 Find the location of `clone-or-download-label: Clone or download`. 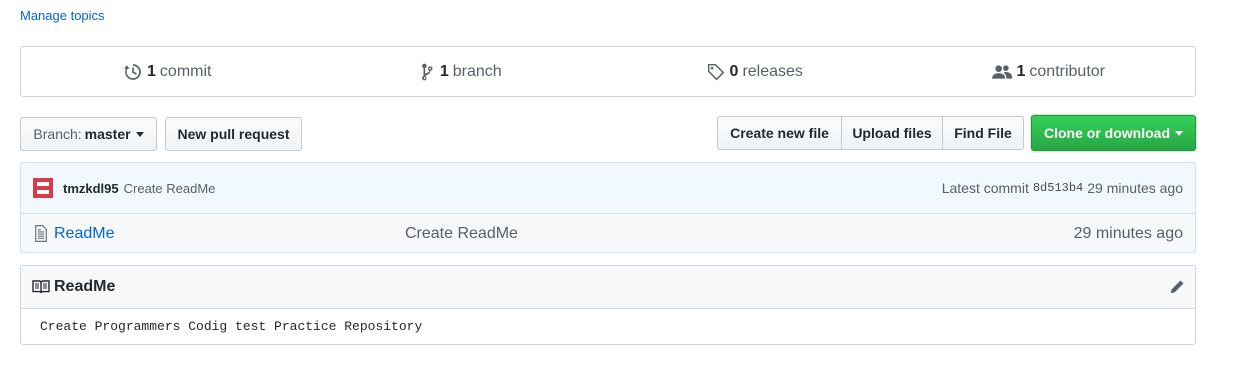

clone-or-download-label: Clone or download is located at coordinates (1107, 133).